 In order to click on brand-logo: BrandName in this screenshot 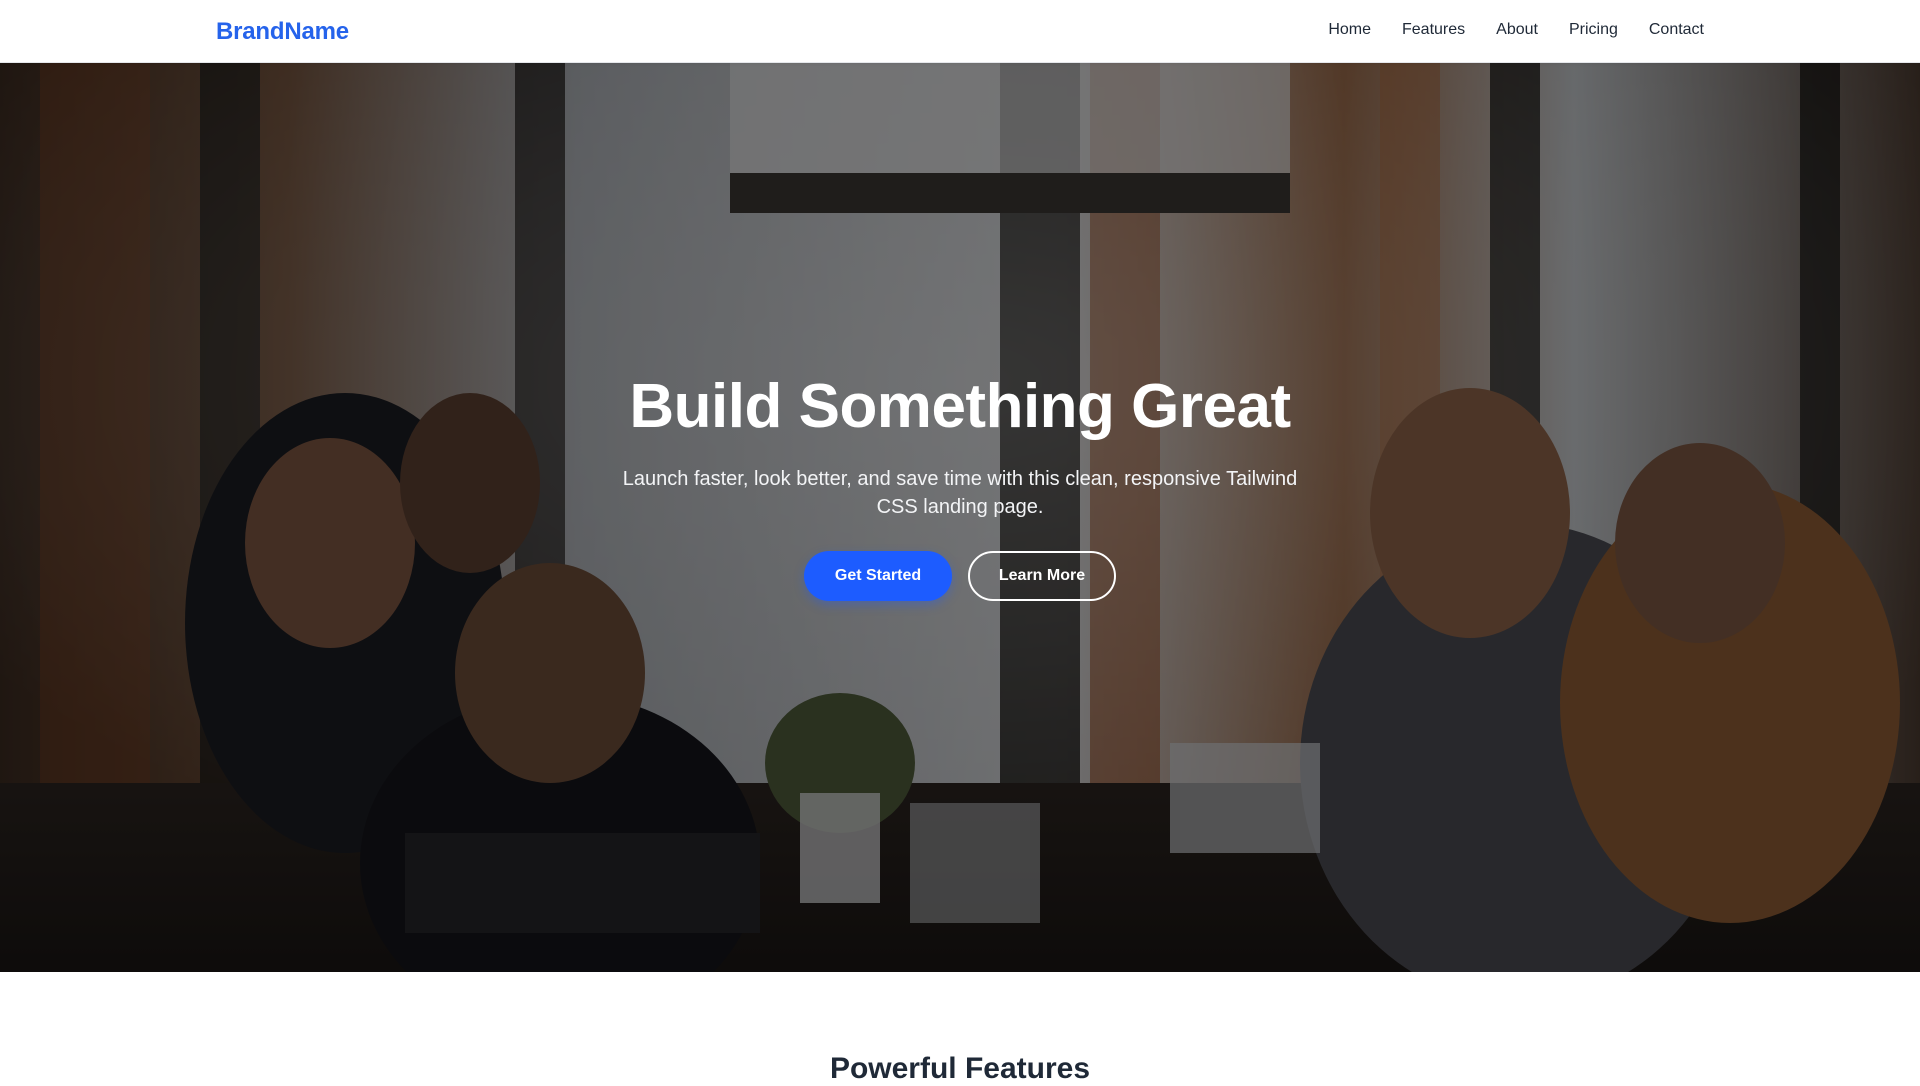, I will do `click(282, 32)`.